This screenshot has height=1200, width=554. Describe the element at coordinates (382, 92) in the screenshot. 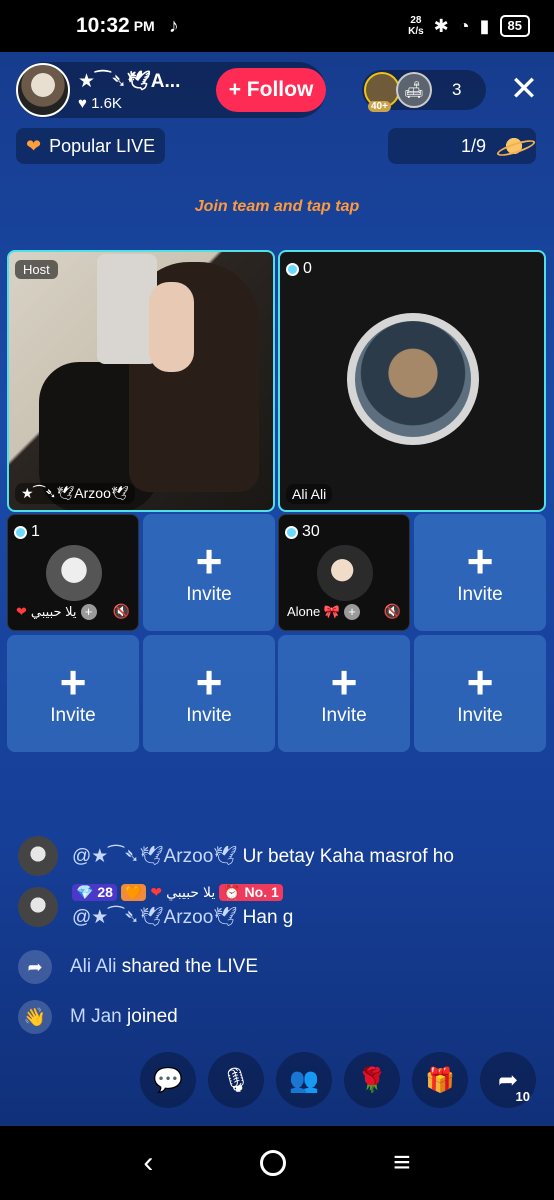

I see `top-viewer-avatar: 40+` at that location.